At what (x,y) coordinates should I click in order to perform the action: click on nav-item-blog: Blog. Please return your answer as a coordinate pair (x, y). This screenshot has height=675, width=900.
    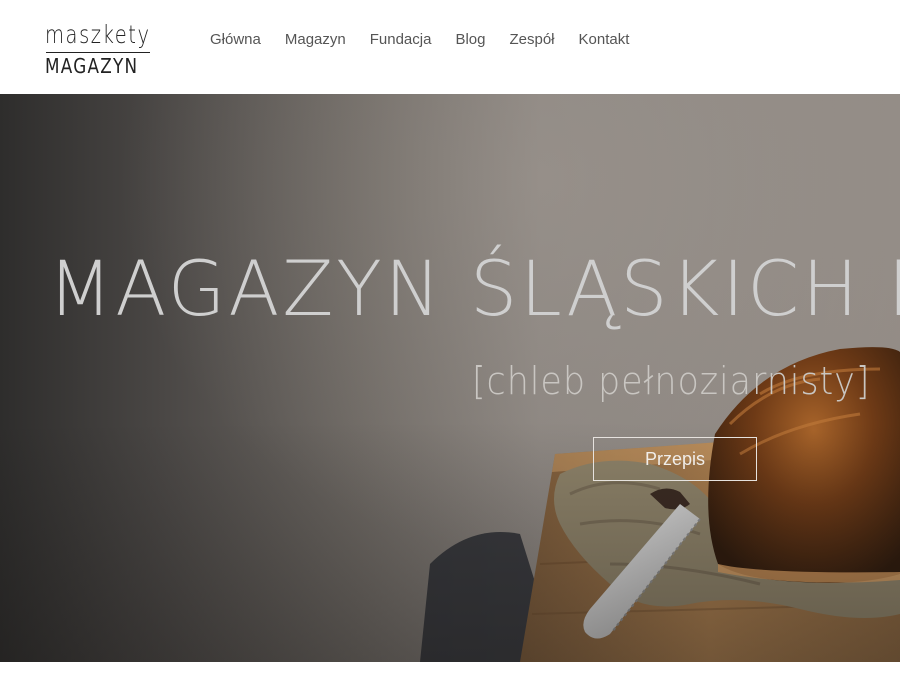
    Looking at the image, I should click on (470, 40).